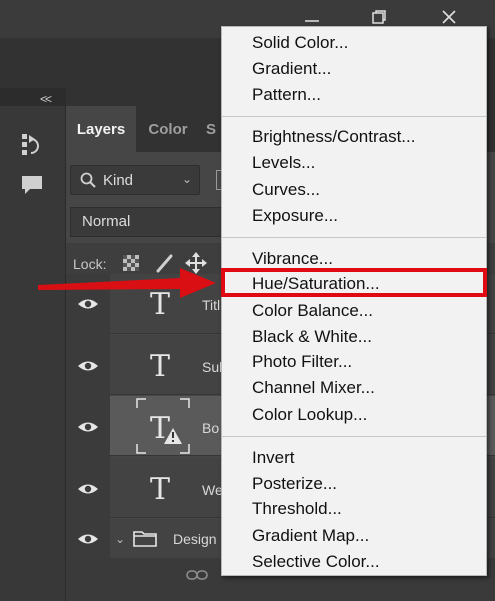 The height and width of the screenshot is (601, 495). Describe the element at coordinates (106, 221) in the screenshot. I see `blend-mode-label: Normal` at that location.